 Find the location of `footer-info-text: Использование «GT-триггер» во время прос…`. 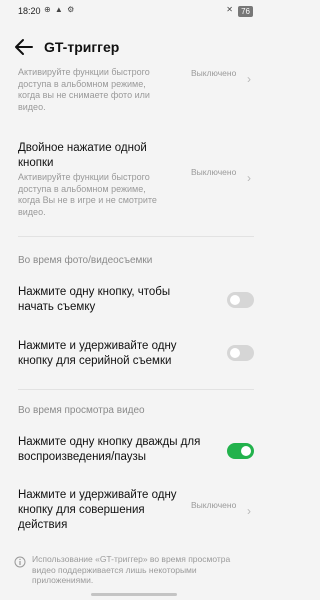

footer-info-text: Использование «GT-триггер» во время прос… is located at coordinates (131, 569).